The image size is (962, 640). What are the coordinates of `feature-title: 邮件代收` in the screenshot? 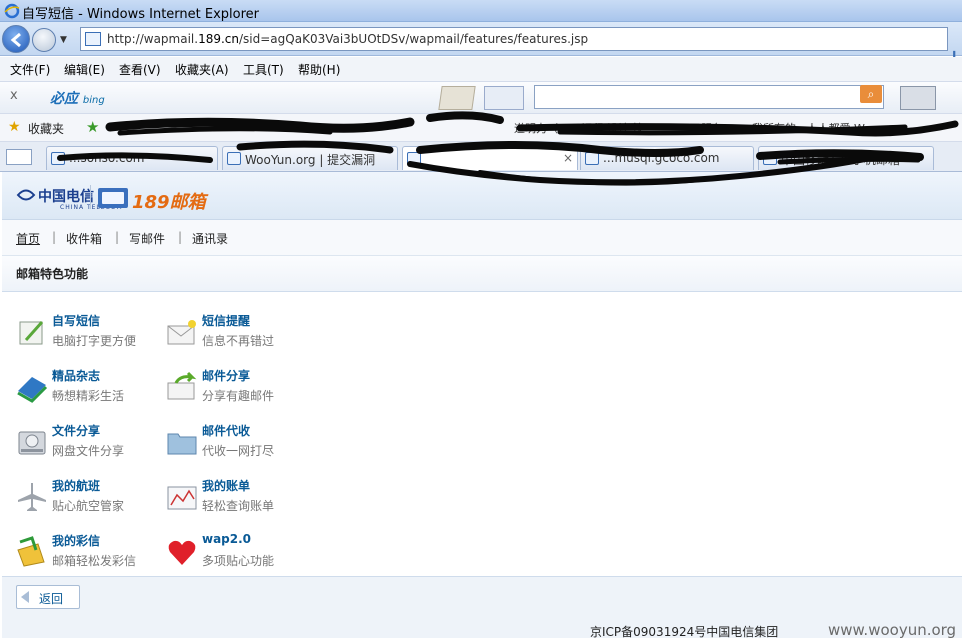 It's located at (226, 430).